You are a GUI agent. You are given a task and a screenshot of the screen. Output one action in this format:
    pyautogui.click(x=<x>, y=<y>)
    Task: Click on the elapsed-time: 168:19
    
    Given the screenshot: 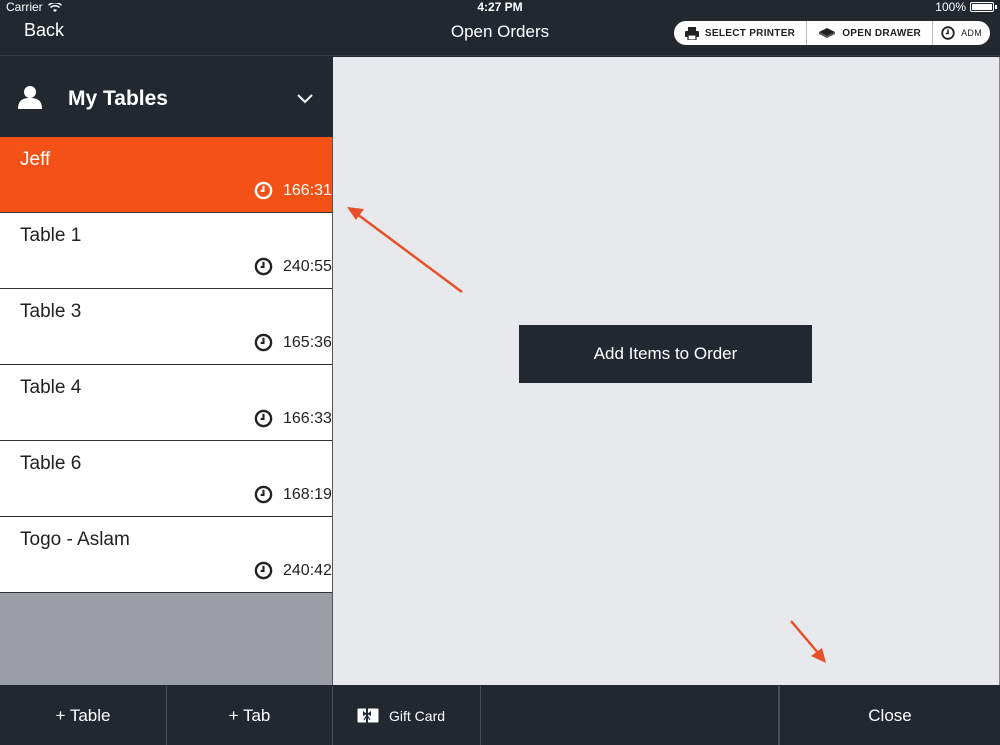 What is the action you would take?
    pyautogui.click(x=307, y=494)
    